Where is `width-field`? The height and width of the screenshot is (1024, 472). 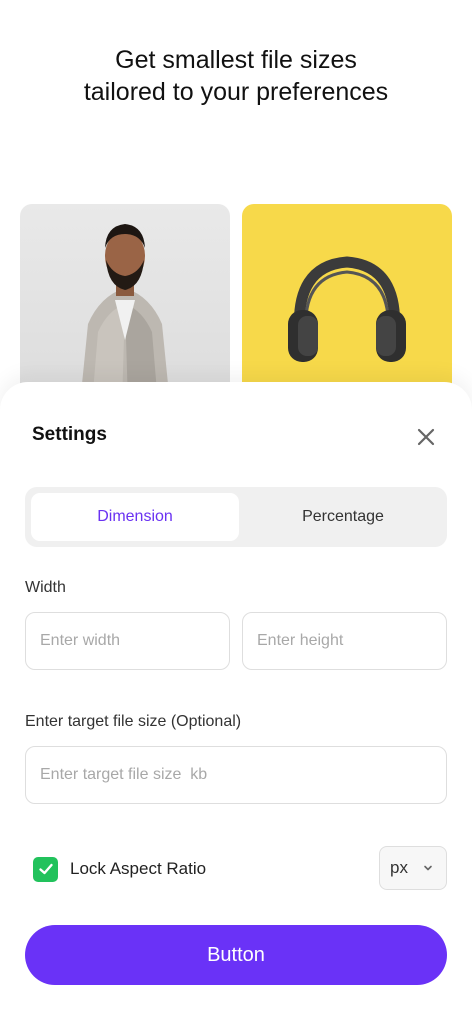 width-field is located at coordinates (127, 641).